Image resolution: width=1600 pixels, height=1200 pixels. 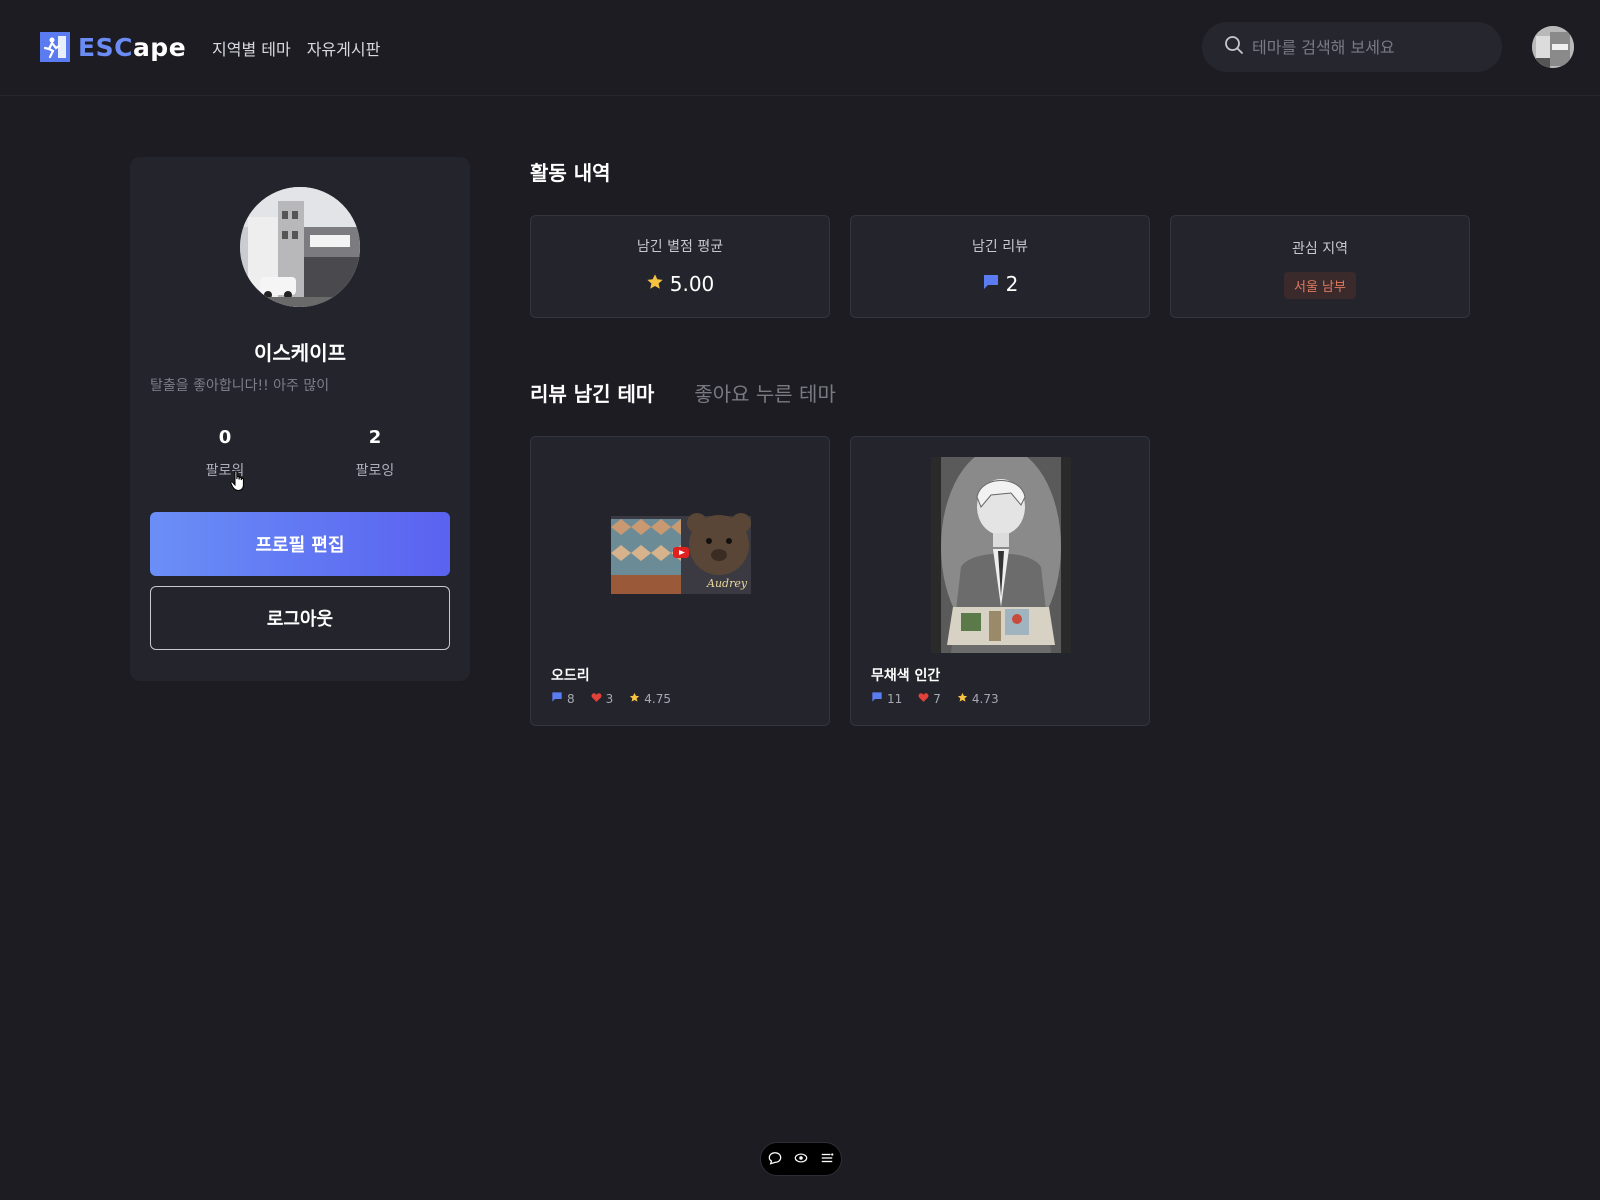 I want to click on chat-icon, so click(x=775, y=1159).